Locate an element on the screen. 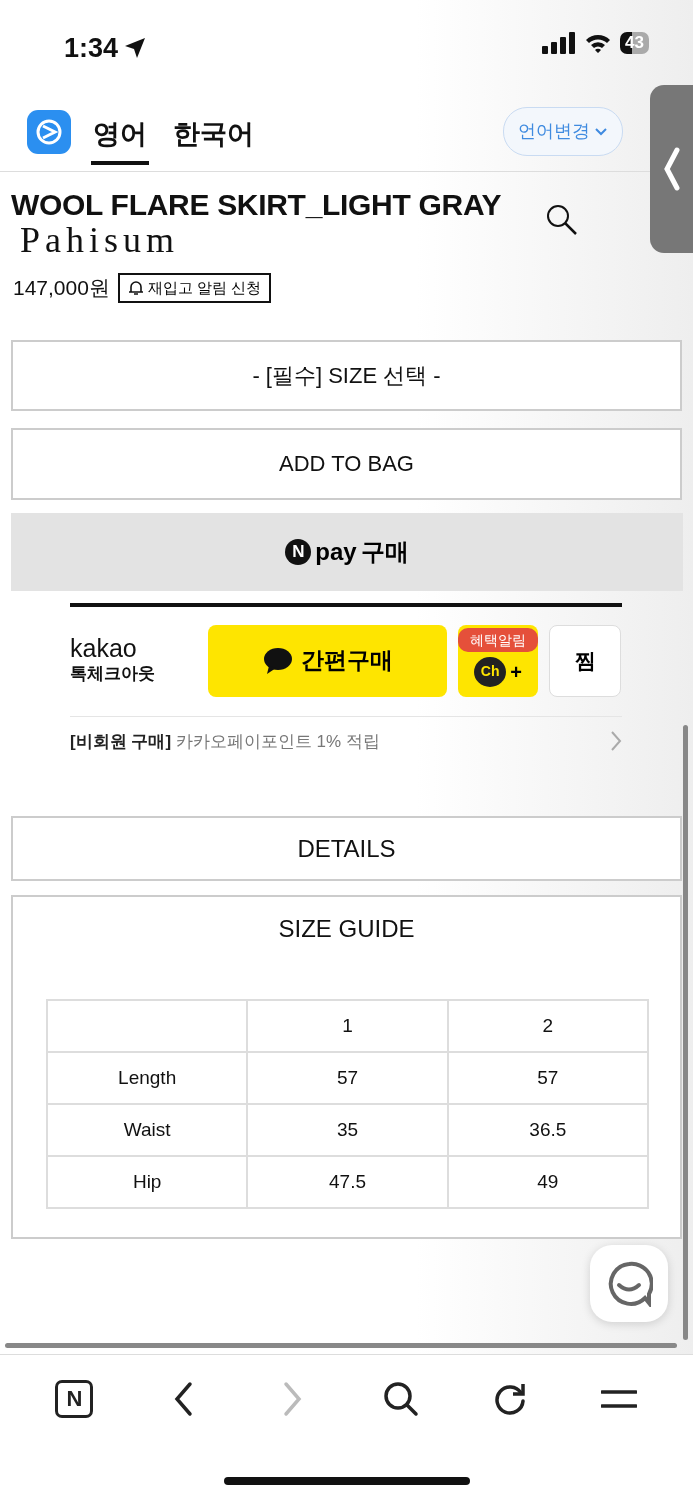  naver-home-button: N is located at coordinates (74, 1399).